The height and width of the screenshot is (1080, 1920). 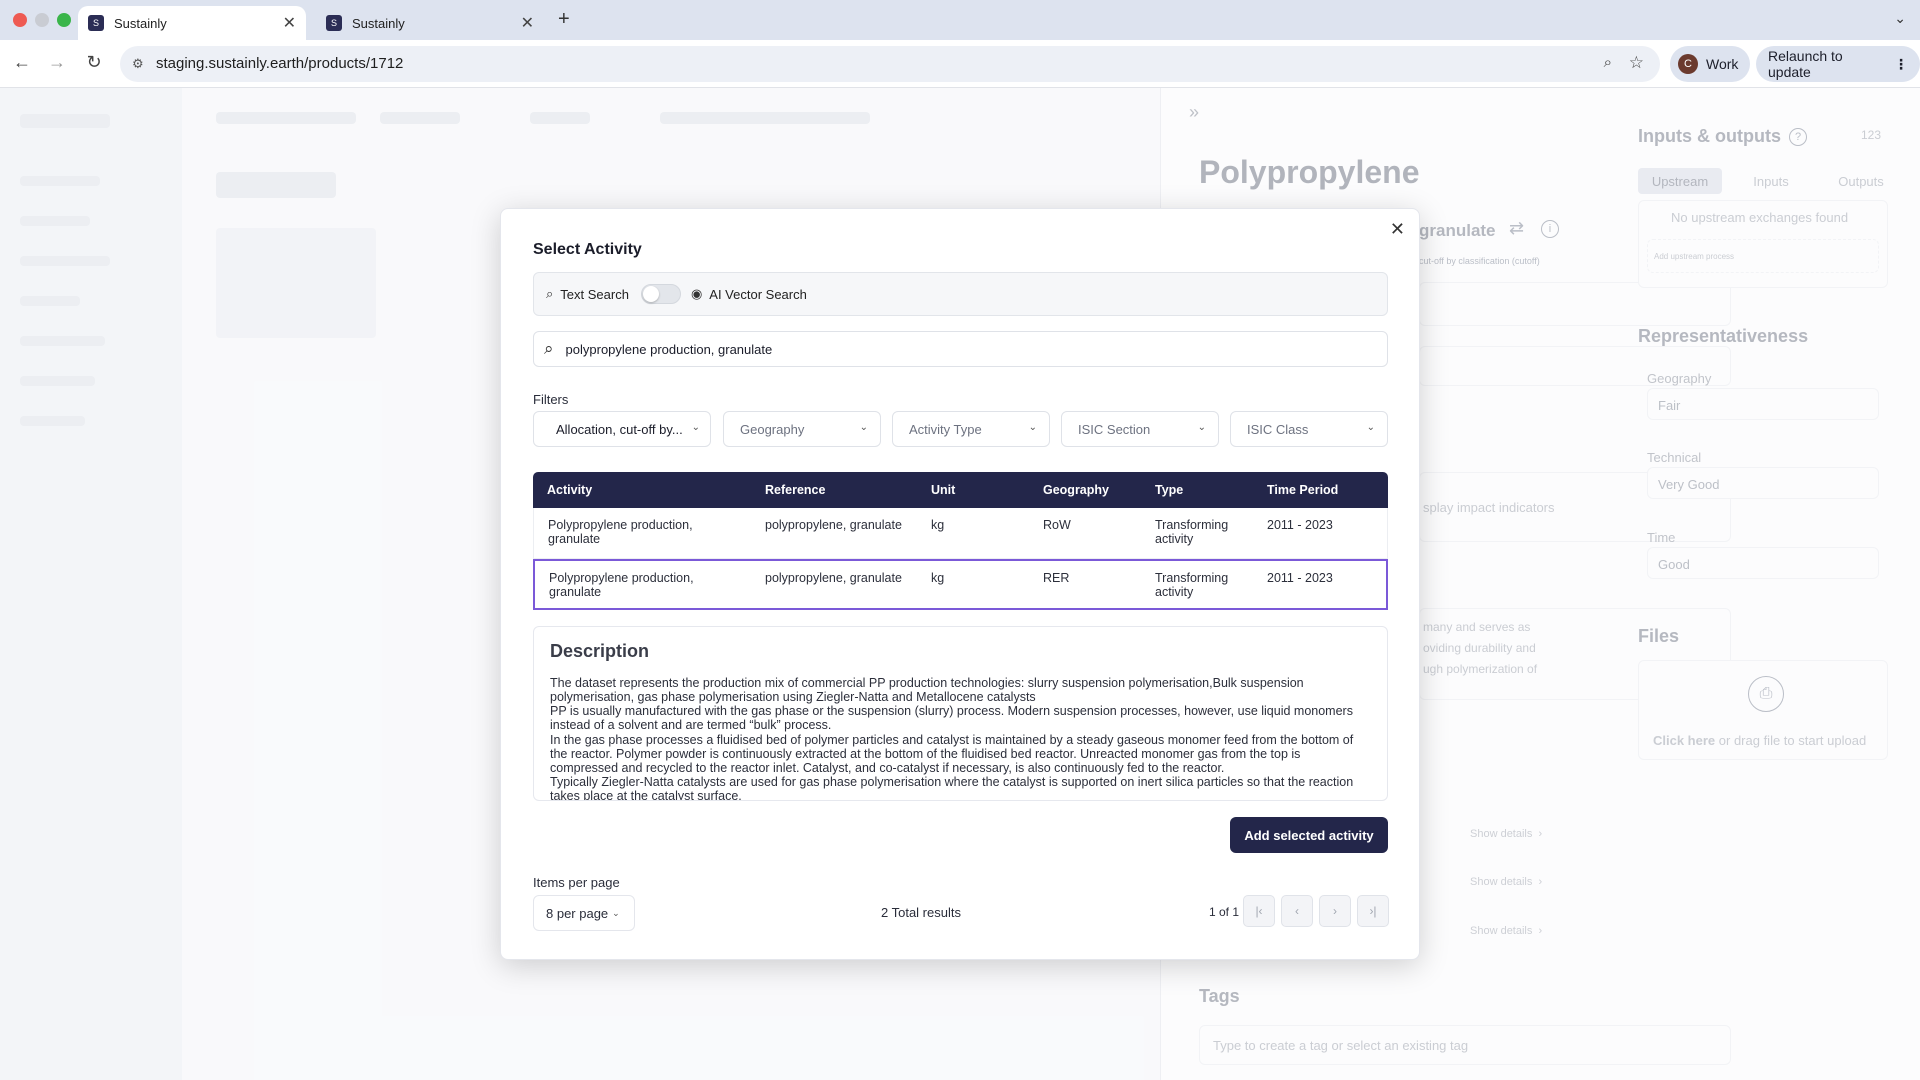 What do you see at coordinates (1114, 429) in the screenshot?
I see `filter-label: ISIC Section` at bounding box center [1114, 429].